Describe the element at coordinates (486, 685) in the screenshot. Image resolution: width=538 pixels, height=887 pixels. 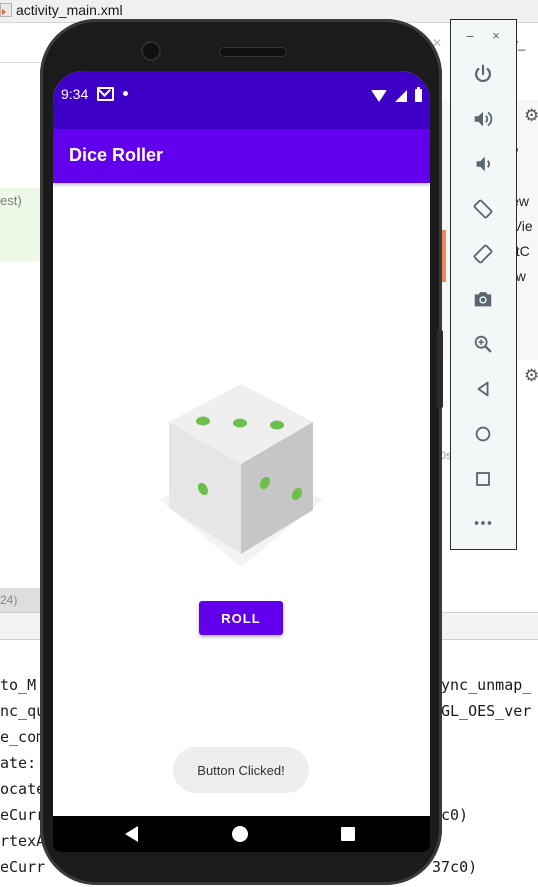
I see `console-line: ync_unmap_` at that location.